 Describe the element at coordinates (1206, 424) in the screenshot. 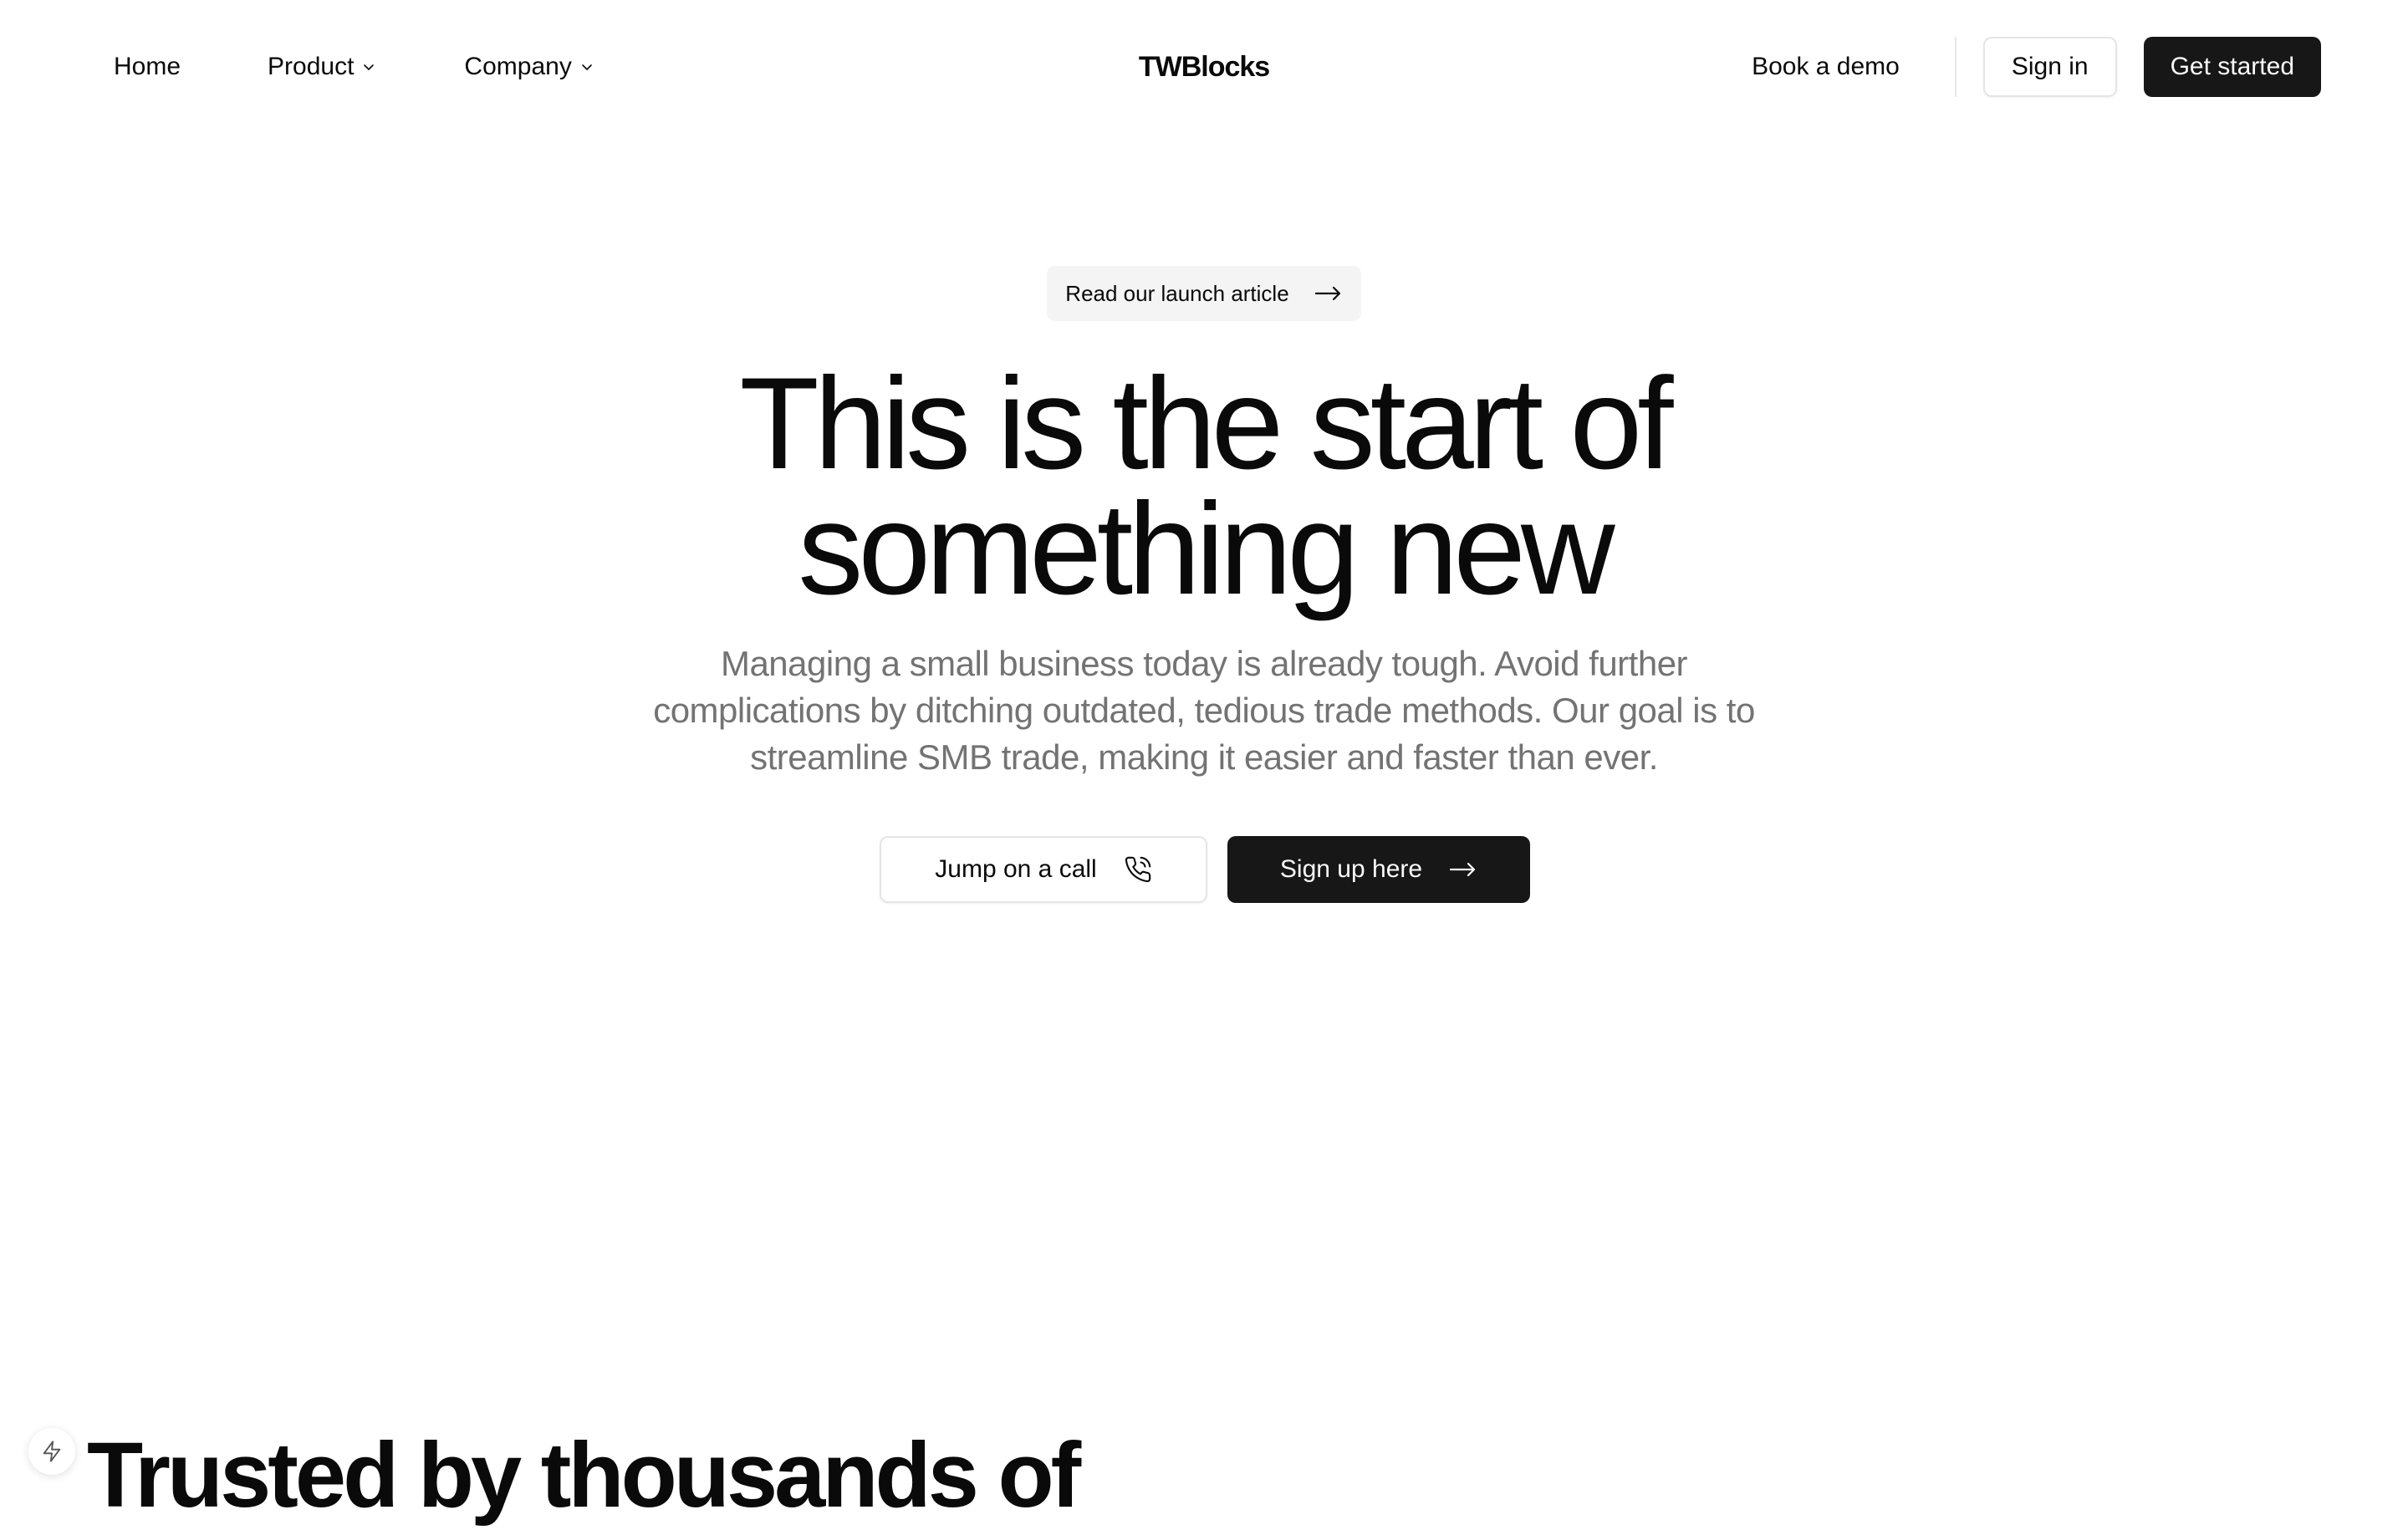

I see `headline-line-1: This is the start of` at that location.